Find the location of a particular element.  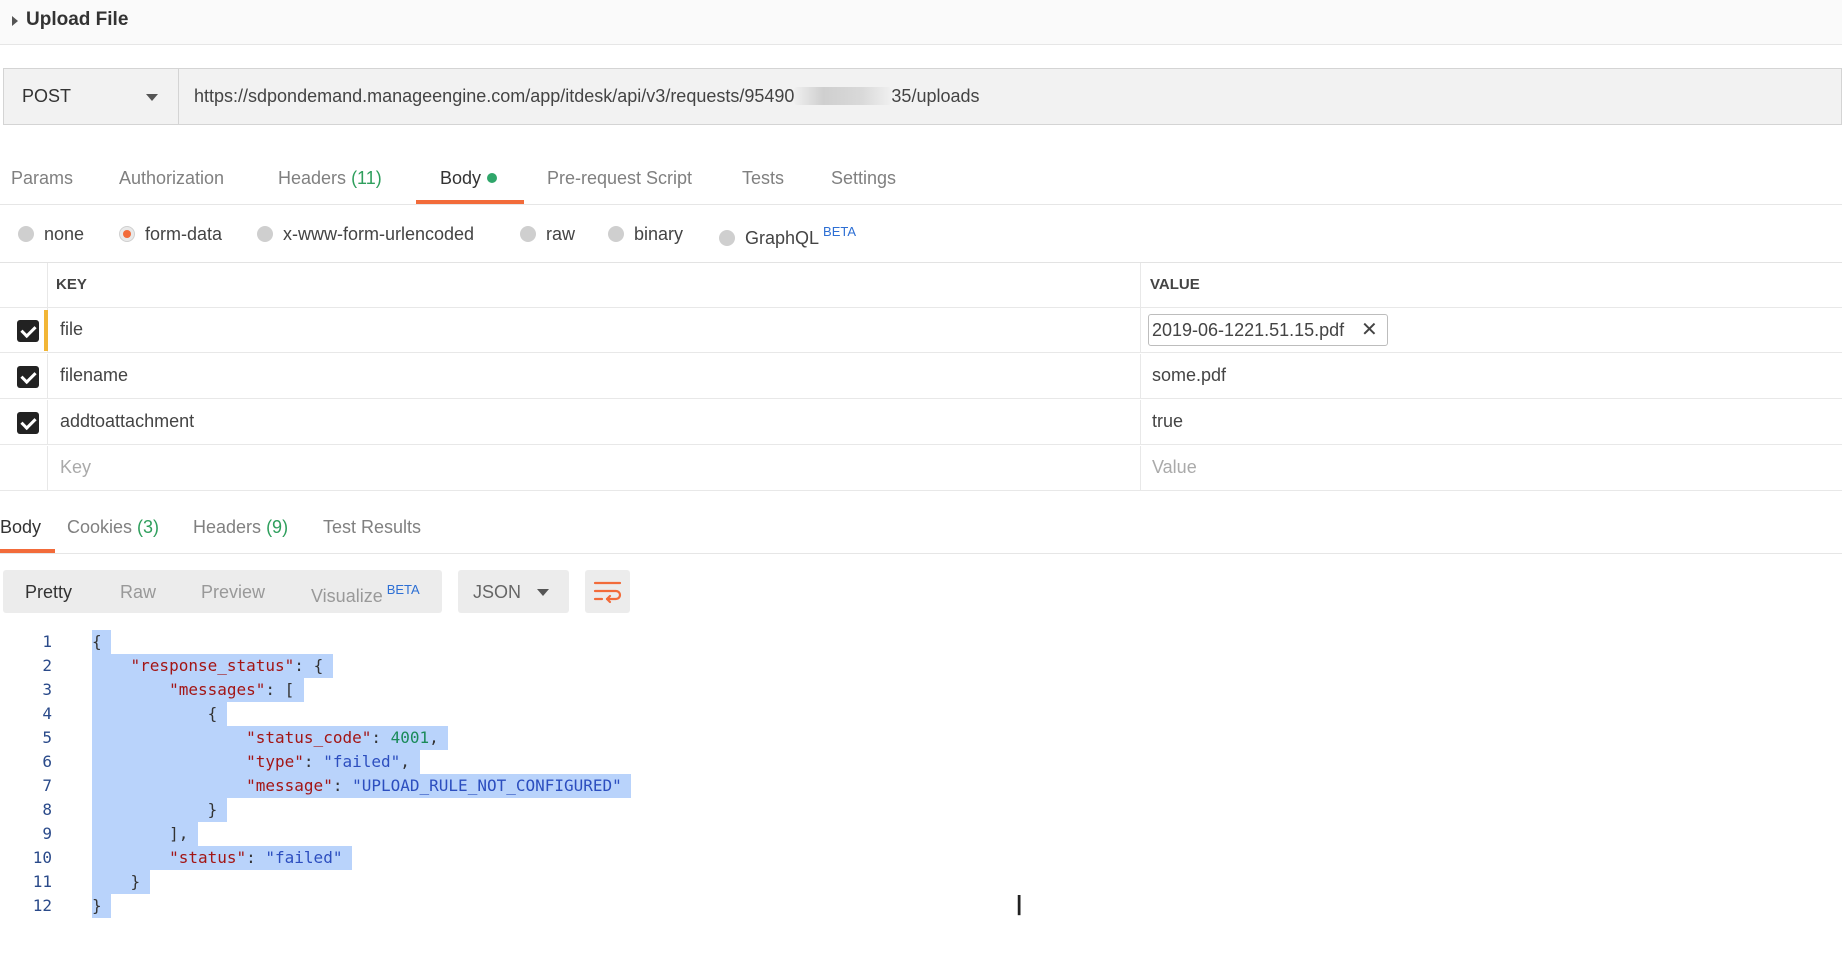

table-row: filename some.pdf is located at coordinates (921, 376).